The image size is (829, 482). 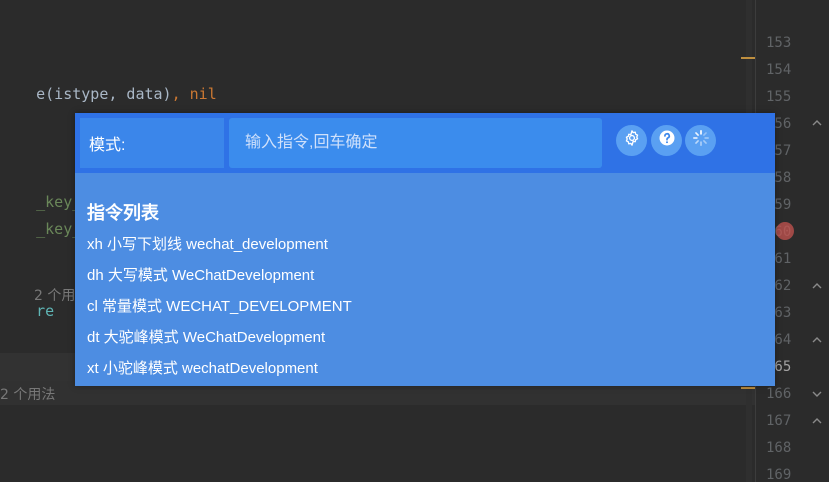 I want to click on command-bar: 模式:, so click(x=425, y=143).